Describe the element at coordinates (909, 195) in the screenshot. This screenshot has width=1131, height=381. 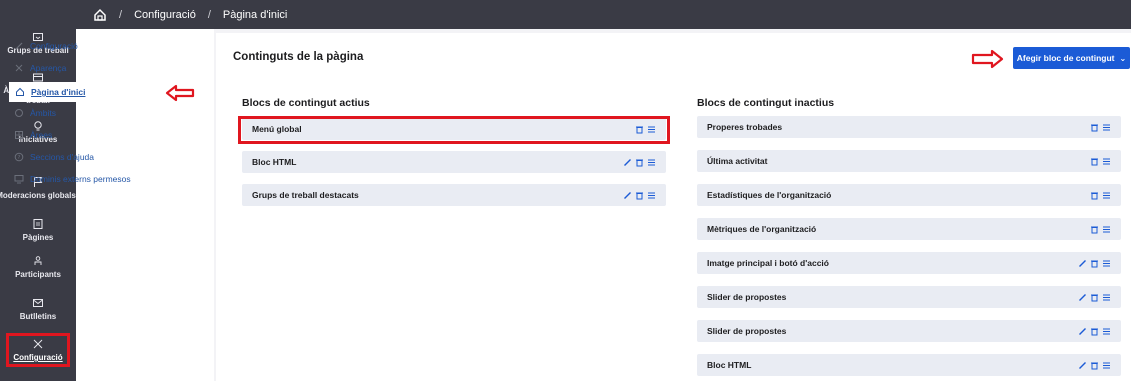
I see `inactive-block-item: Estadístiques de l'organització` at that location.